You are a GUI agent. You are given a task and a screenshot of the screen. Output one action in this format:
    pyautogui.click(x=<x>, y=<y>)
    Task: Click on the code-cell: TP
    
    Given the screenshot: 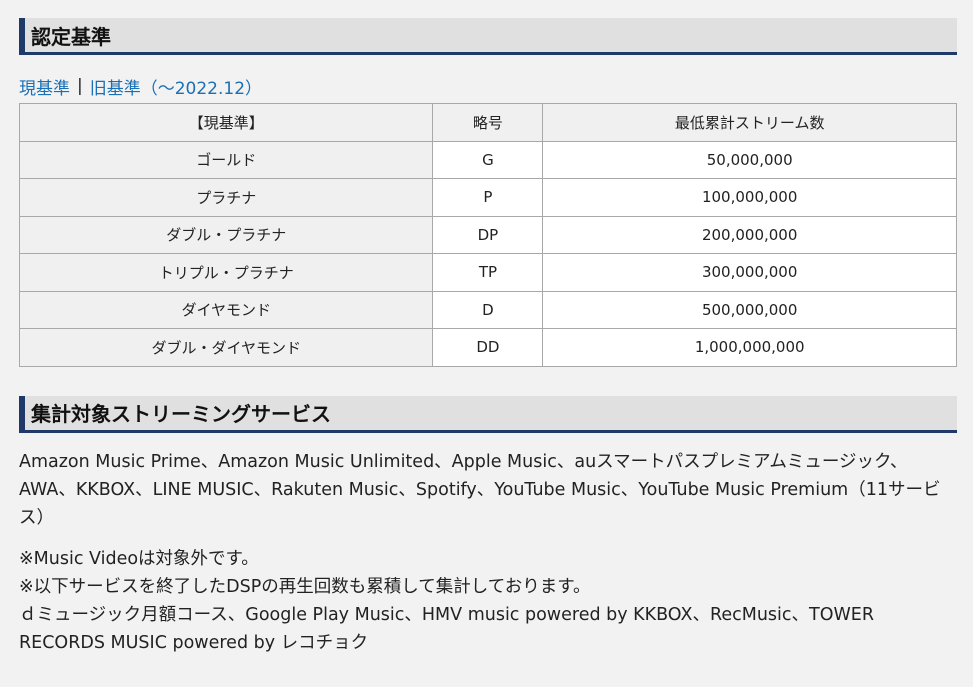 What is the action you would take?
    pyautogui.click(x=488, y=272)
    